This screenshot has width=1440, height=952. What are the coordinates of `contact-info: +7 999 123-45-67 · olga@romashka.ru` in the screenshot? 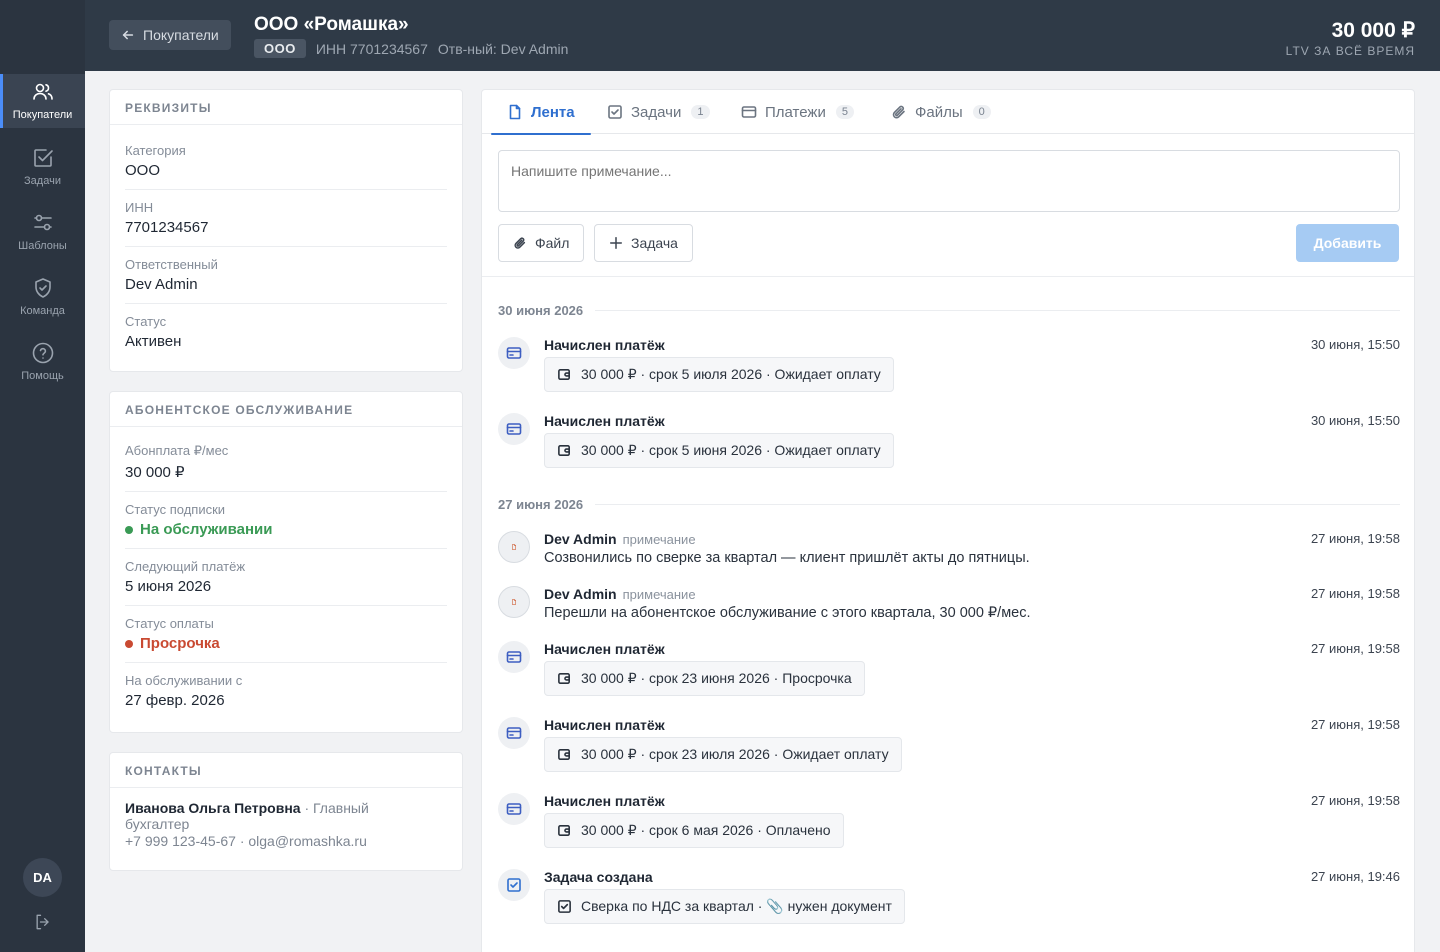 It's located at (286, 841).